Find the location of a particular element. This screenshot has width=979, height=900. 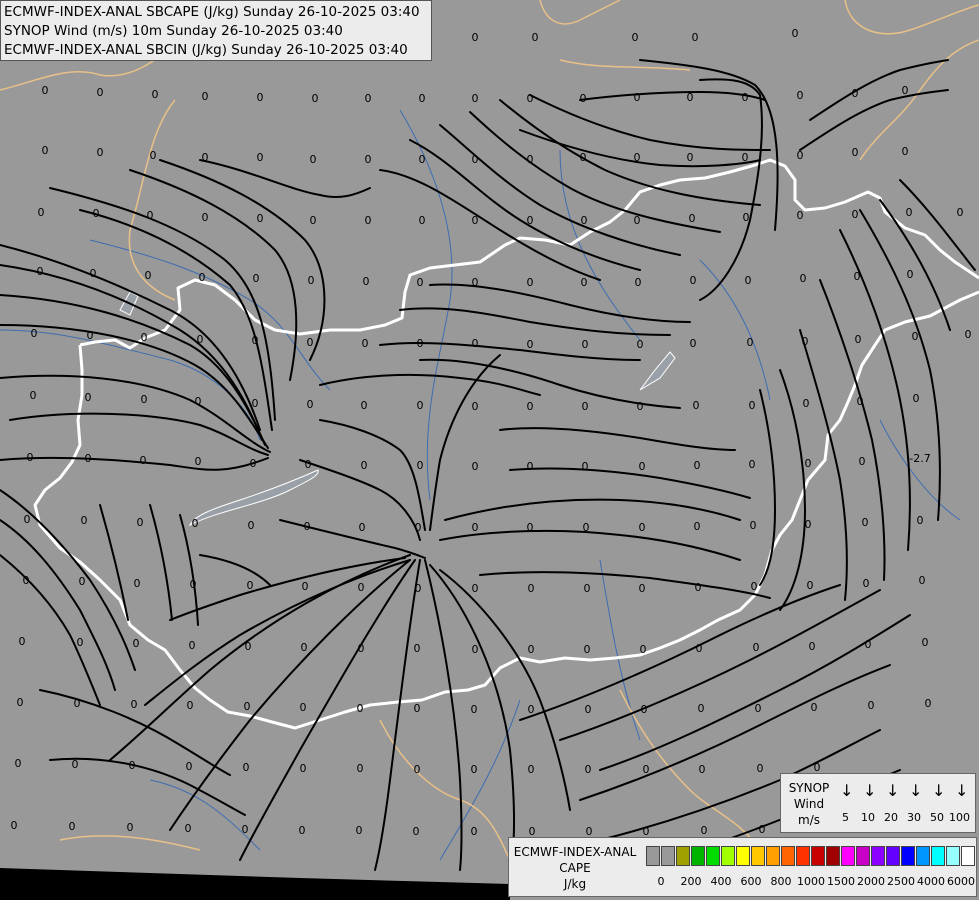

cape-legend-tick: 800 is located at coordinates (781, 881).